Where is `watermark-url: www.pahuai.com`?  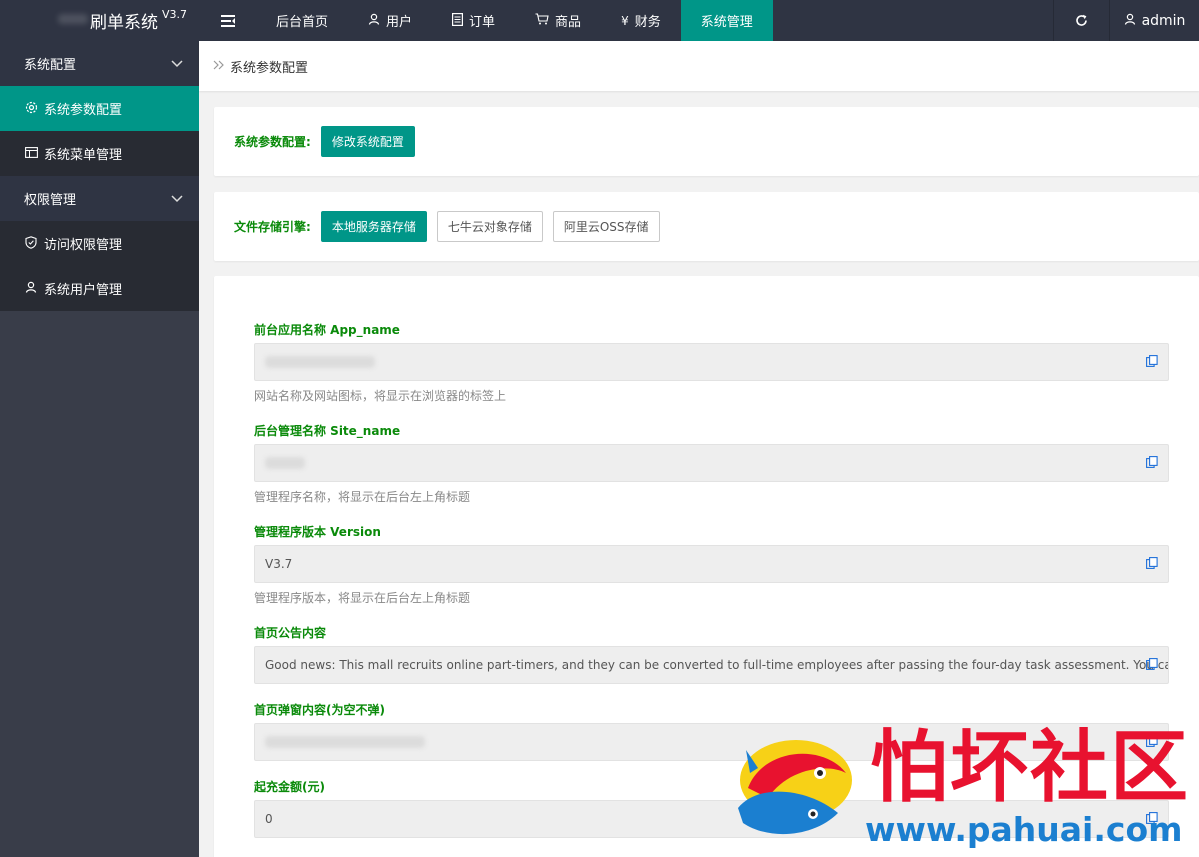
watermark-url: www.pahuai.com is located at coordinates (1024, 829).